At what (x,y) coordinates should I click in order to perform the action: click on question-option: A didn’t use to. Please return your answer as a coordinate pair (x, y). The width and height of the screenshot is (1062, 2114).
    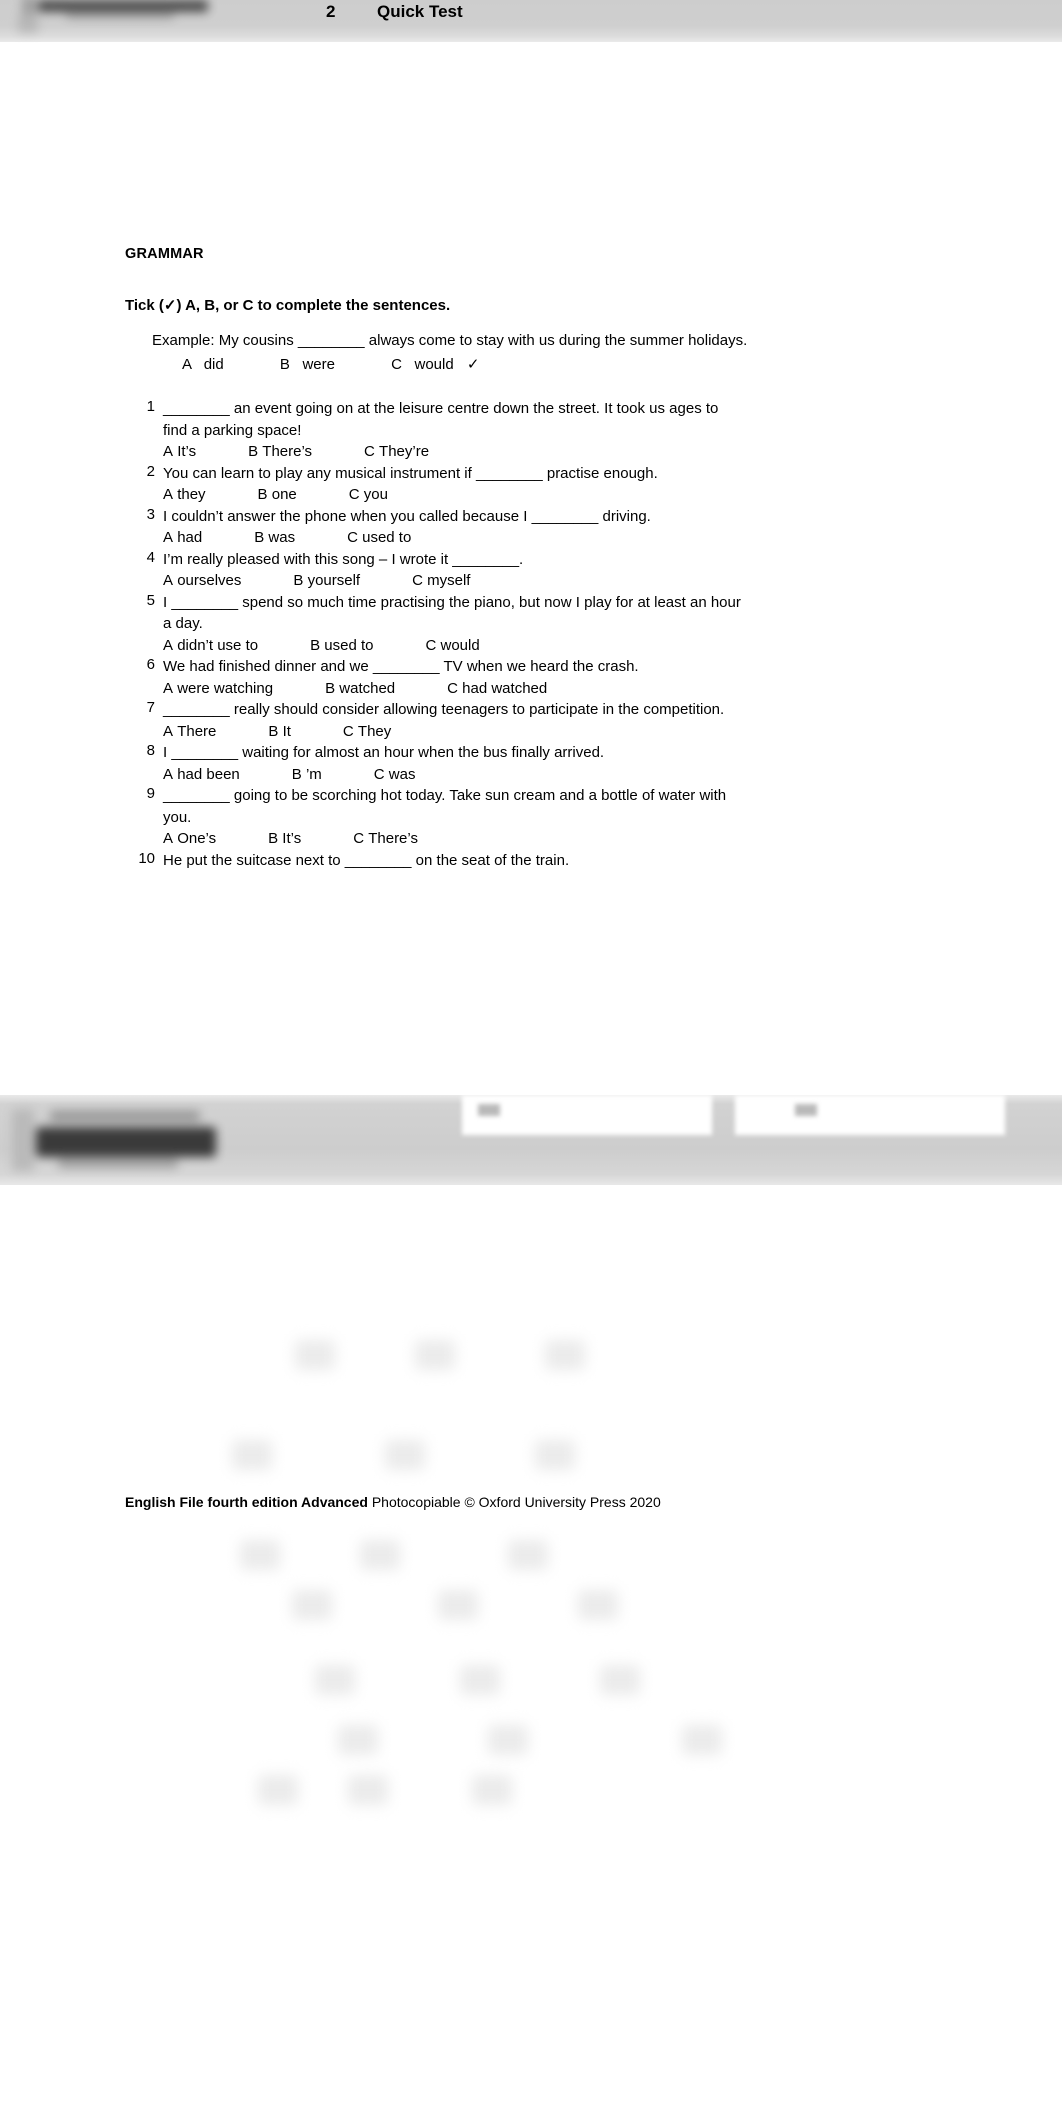
    Looking at the image, I should click on (210, 646).